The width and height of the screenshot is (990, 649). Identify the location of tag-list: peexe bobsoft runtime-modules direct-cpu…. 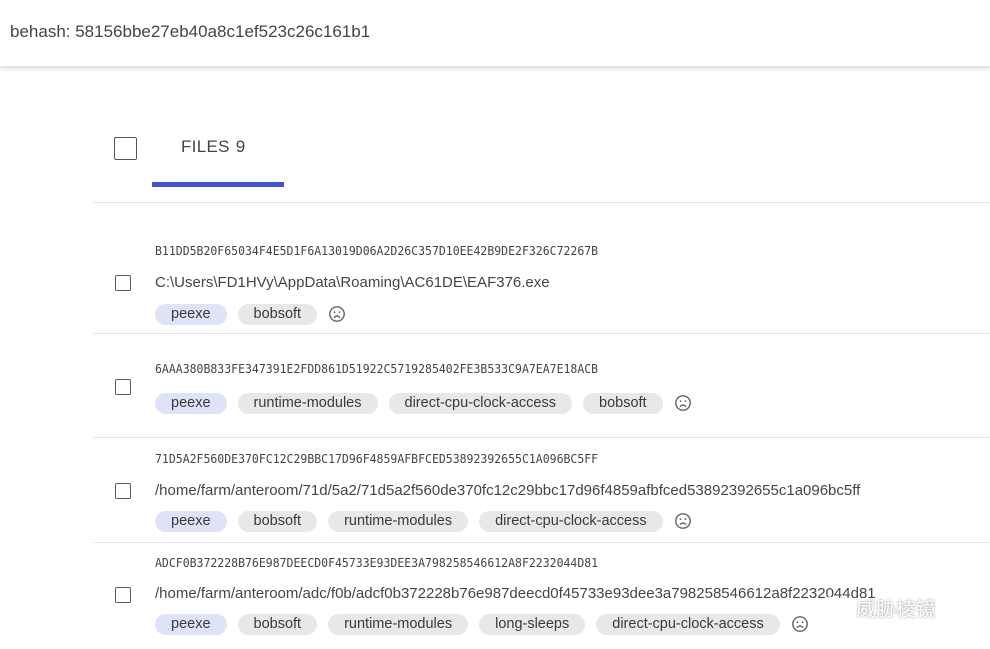
(423, 521).